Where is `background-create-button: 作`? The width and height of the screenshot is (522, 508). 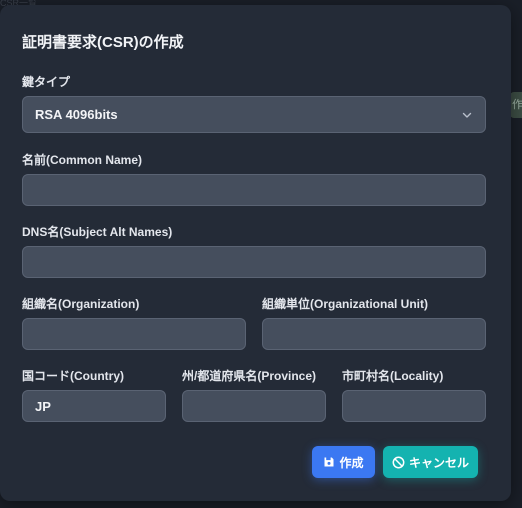 background-create-button: 作 is located at coordinates (516, 105).